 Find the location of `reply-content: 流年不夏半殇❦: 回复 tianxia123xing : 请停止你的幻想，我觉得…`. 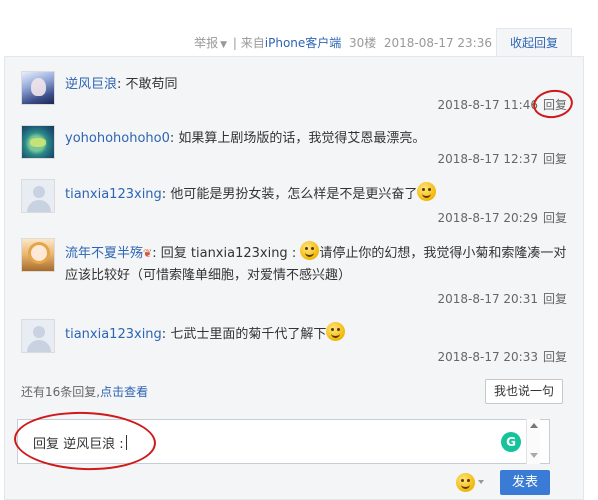

reply-content: 流年不夏半殇❦: 回复 tianxia123xing : 请停止你的幻想，我觉得… is located at coordinates (317, 264).